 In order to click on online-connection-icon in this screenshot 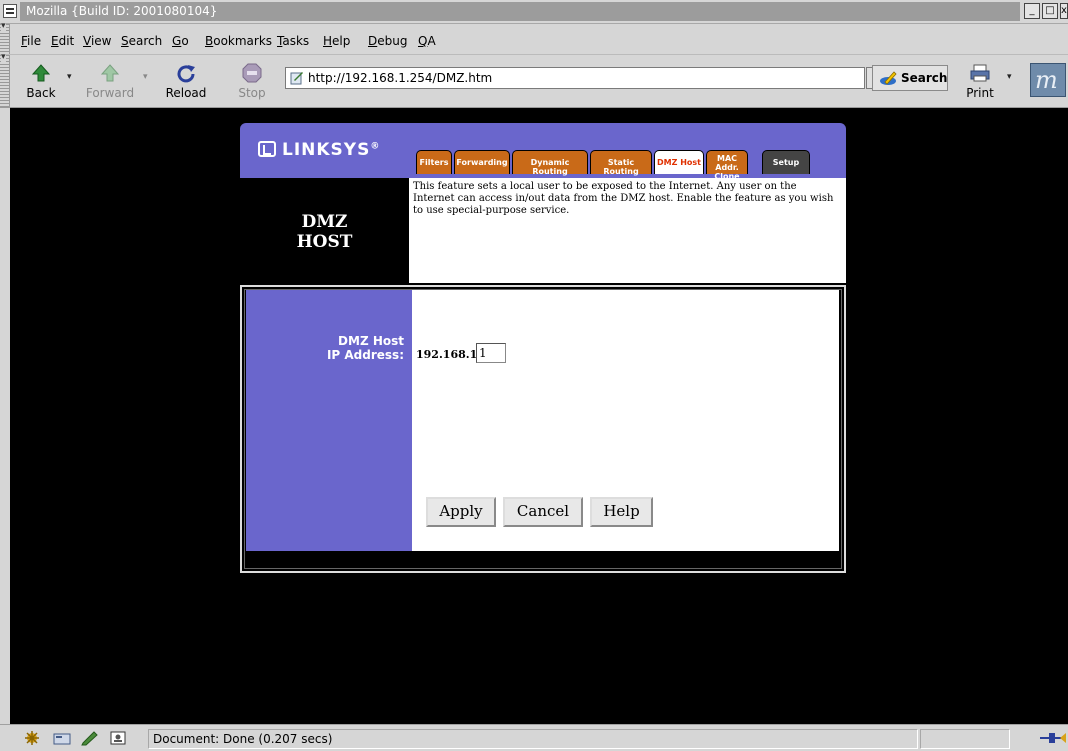, I will do `click(1053, 738)`.